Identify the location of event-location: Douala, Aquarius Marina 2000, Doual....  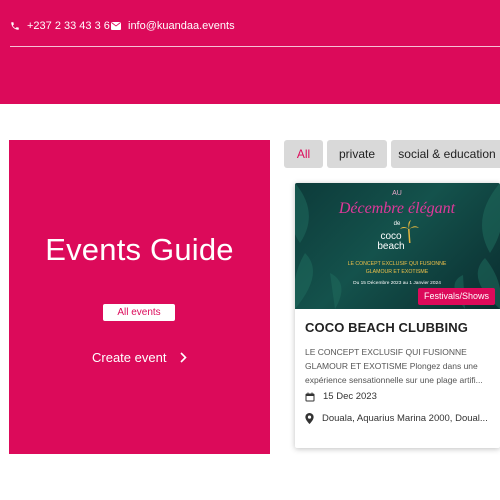
(396, 418).